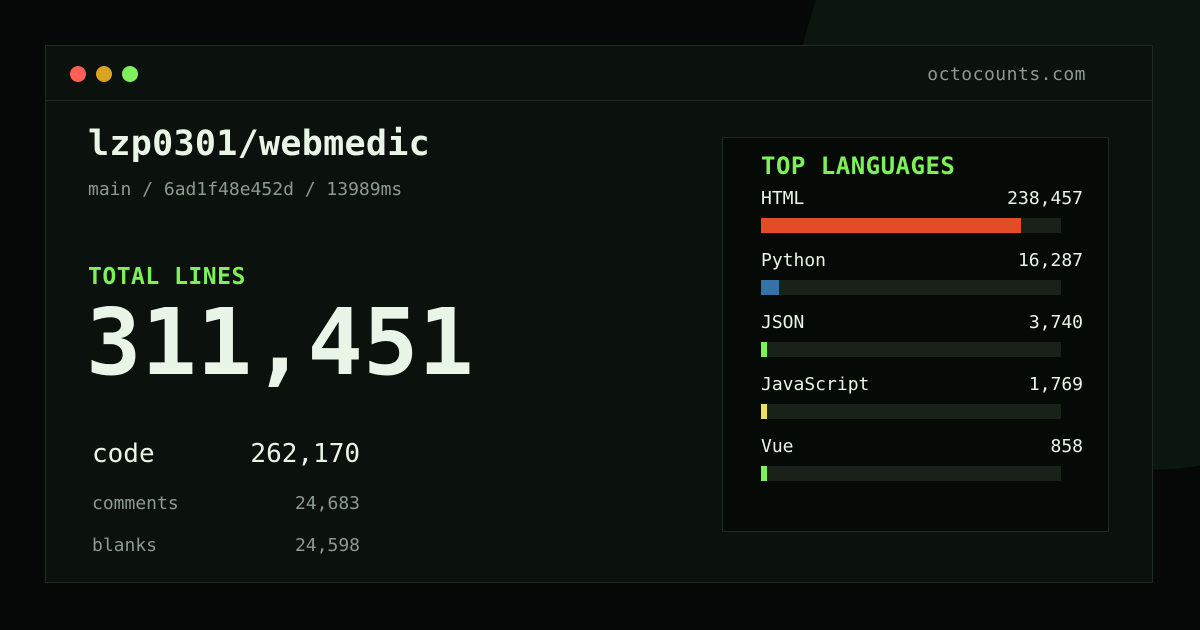  I want to click on language-count: 16,287, so click(1050, 260).